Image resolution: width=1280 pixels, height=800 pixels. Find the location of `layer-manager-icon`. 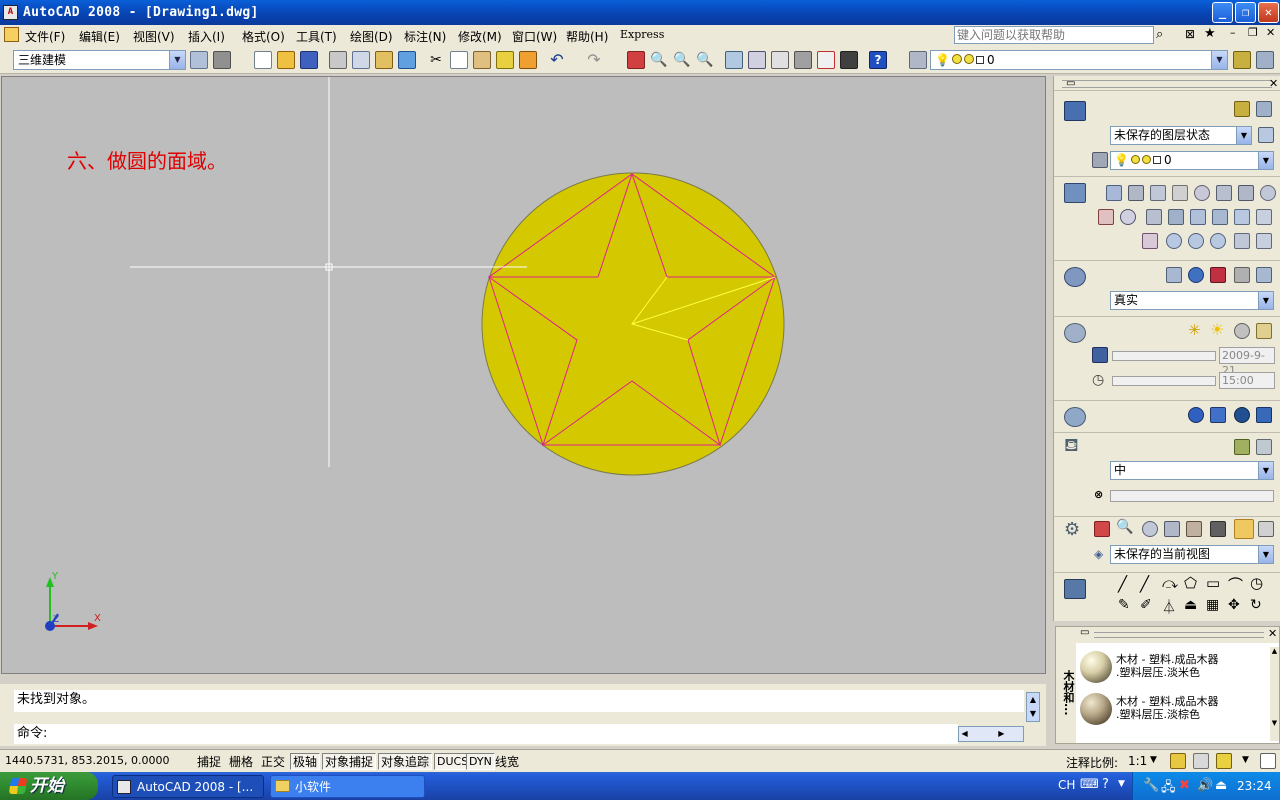

layer-manager-icon is located at coordinates (918, 60).